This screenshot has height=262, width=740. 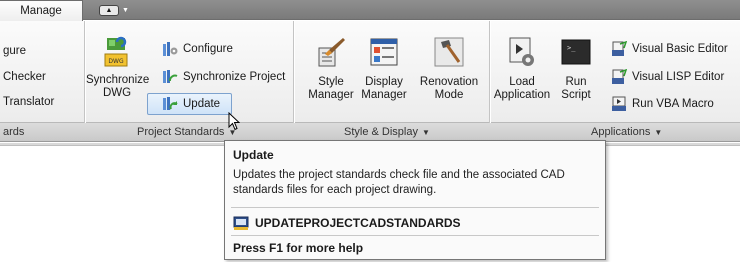 What do you see at coordinates (234, 121) in the screenshot?
I see `mouse-cursor-icon` at bounding box center [234, 121].